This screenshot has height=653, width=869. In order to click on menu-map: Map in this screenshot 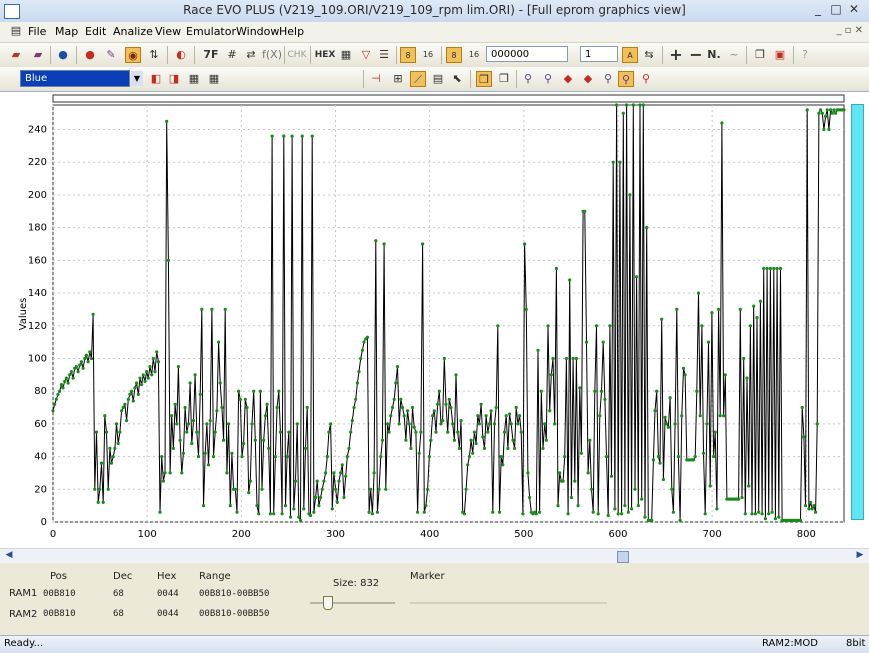, I will do `click(66, 31)`.